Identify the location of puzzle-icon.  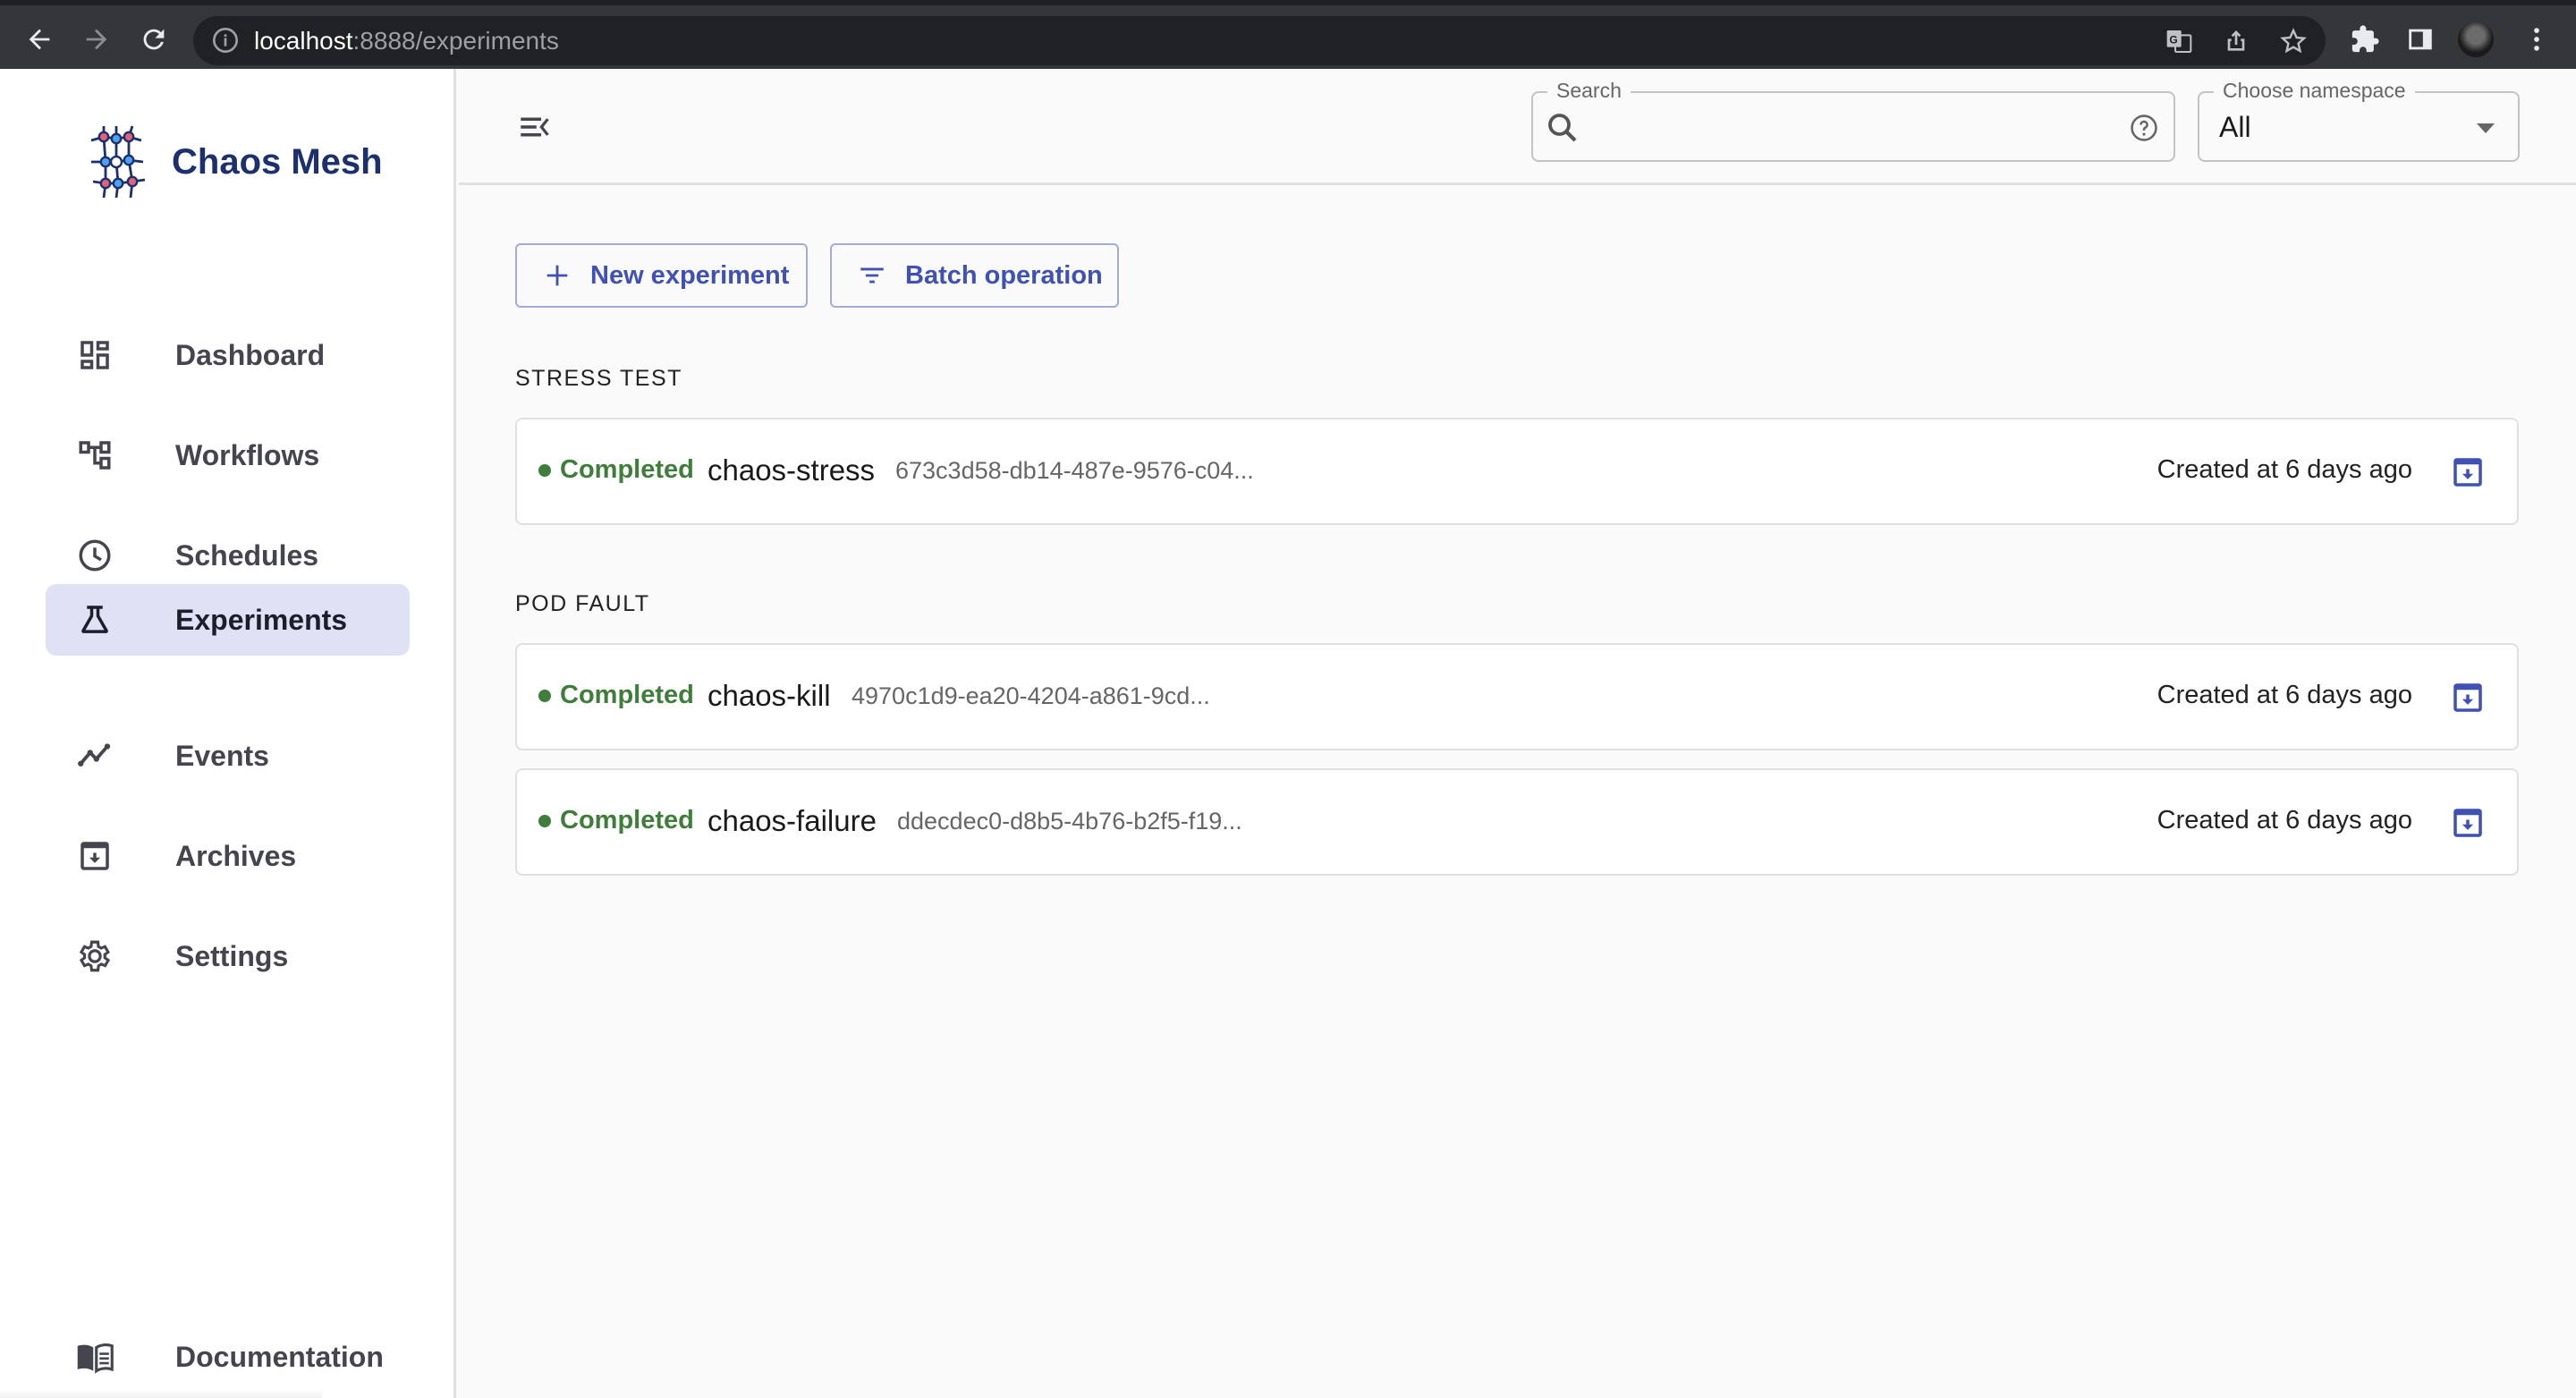
(2365, 39).